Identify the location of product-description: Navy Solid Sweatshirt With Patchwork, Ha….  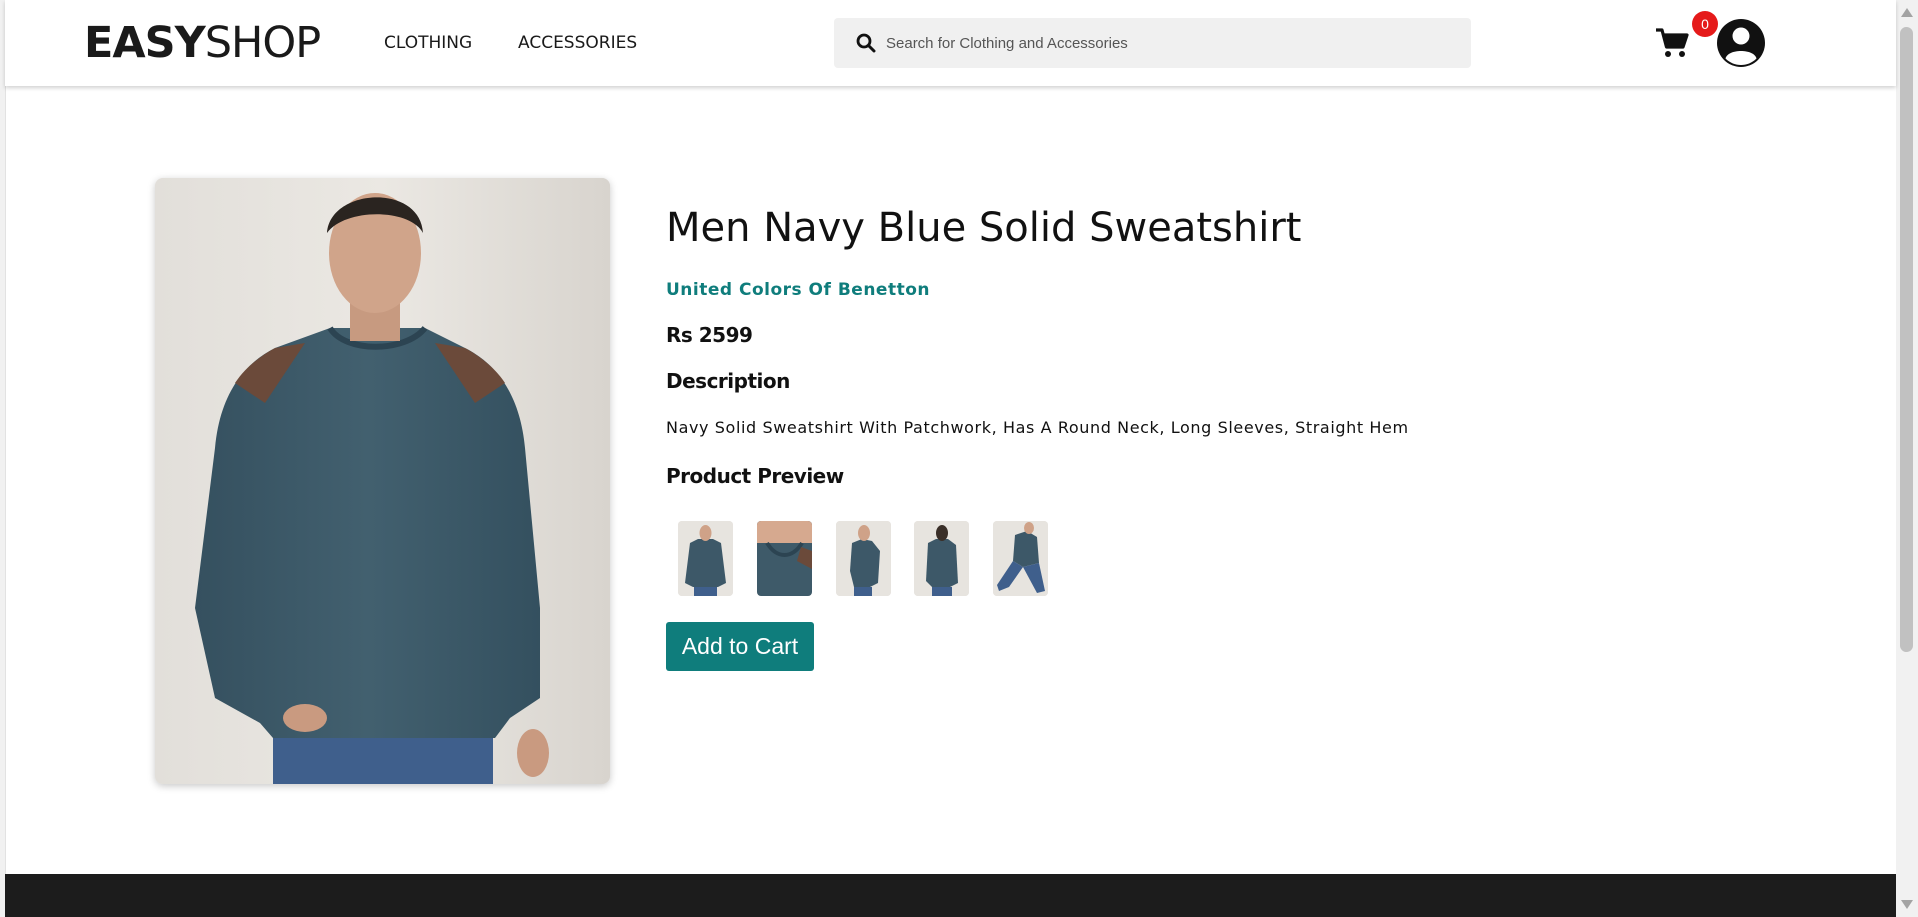
(1037, 427).